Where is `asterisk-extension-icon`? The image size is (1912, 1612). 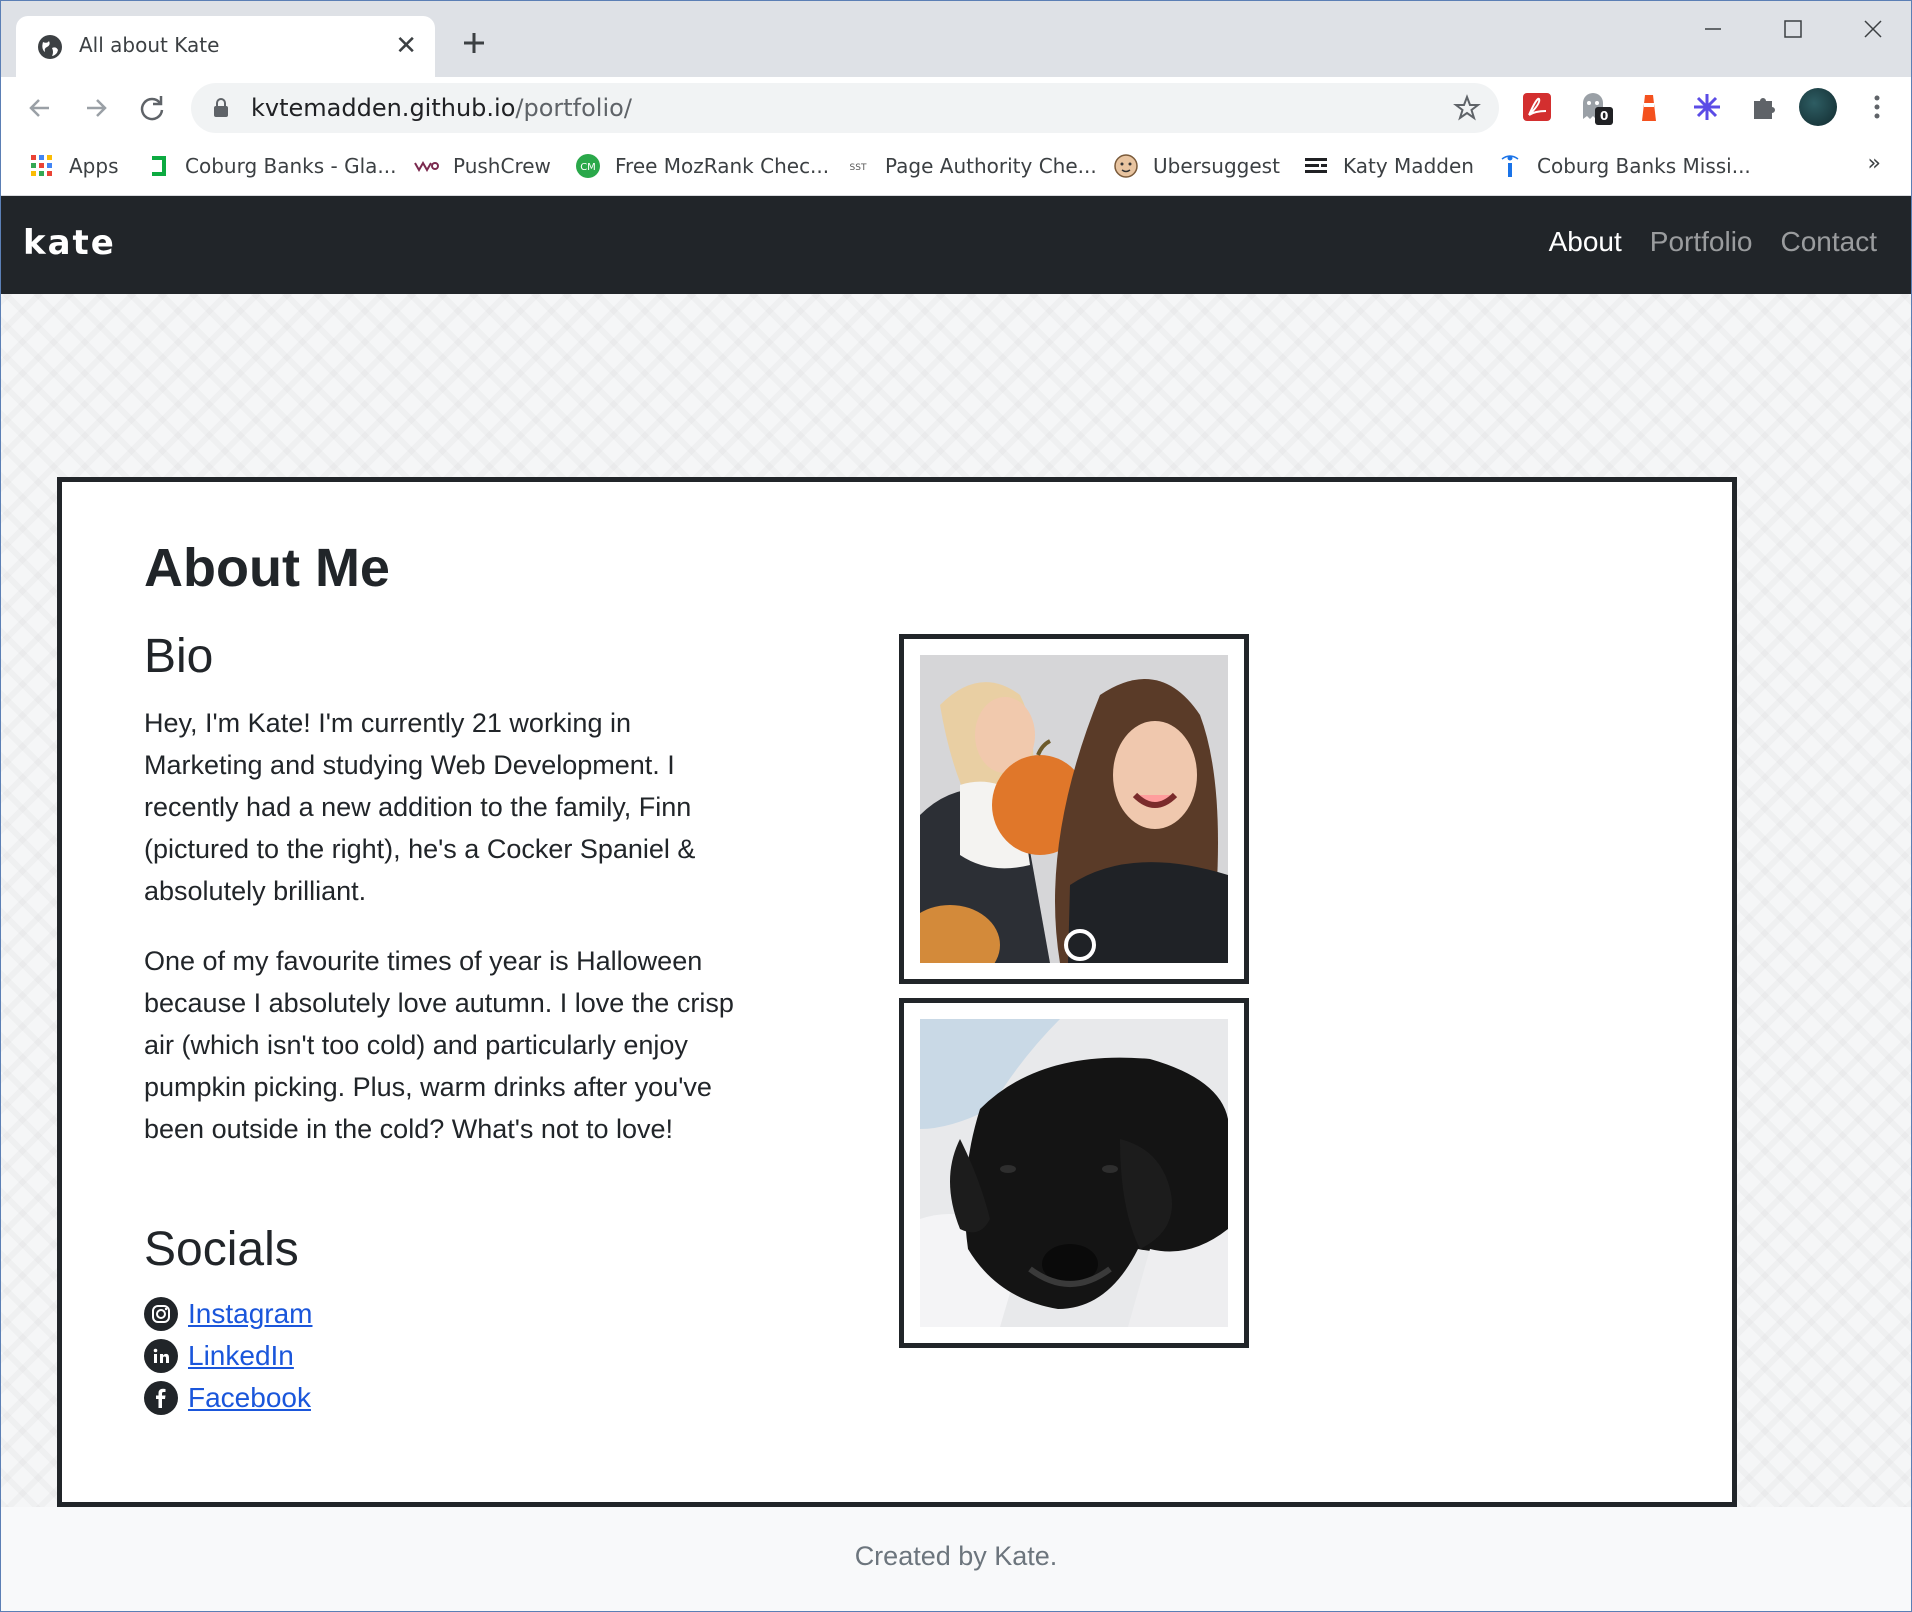 asterisk-extension-icon is located at coordinates (1707, 107).